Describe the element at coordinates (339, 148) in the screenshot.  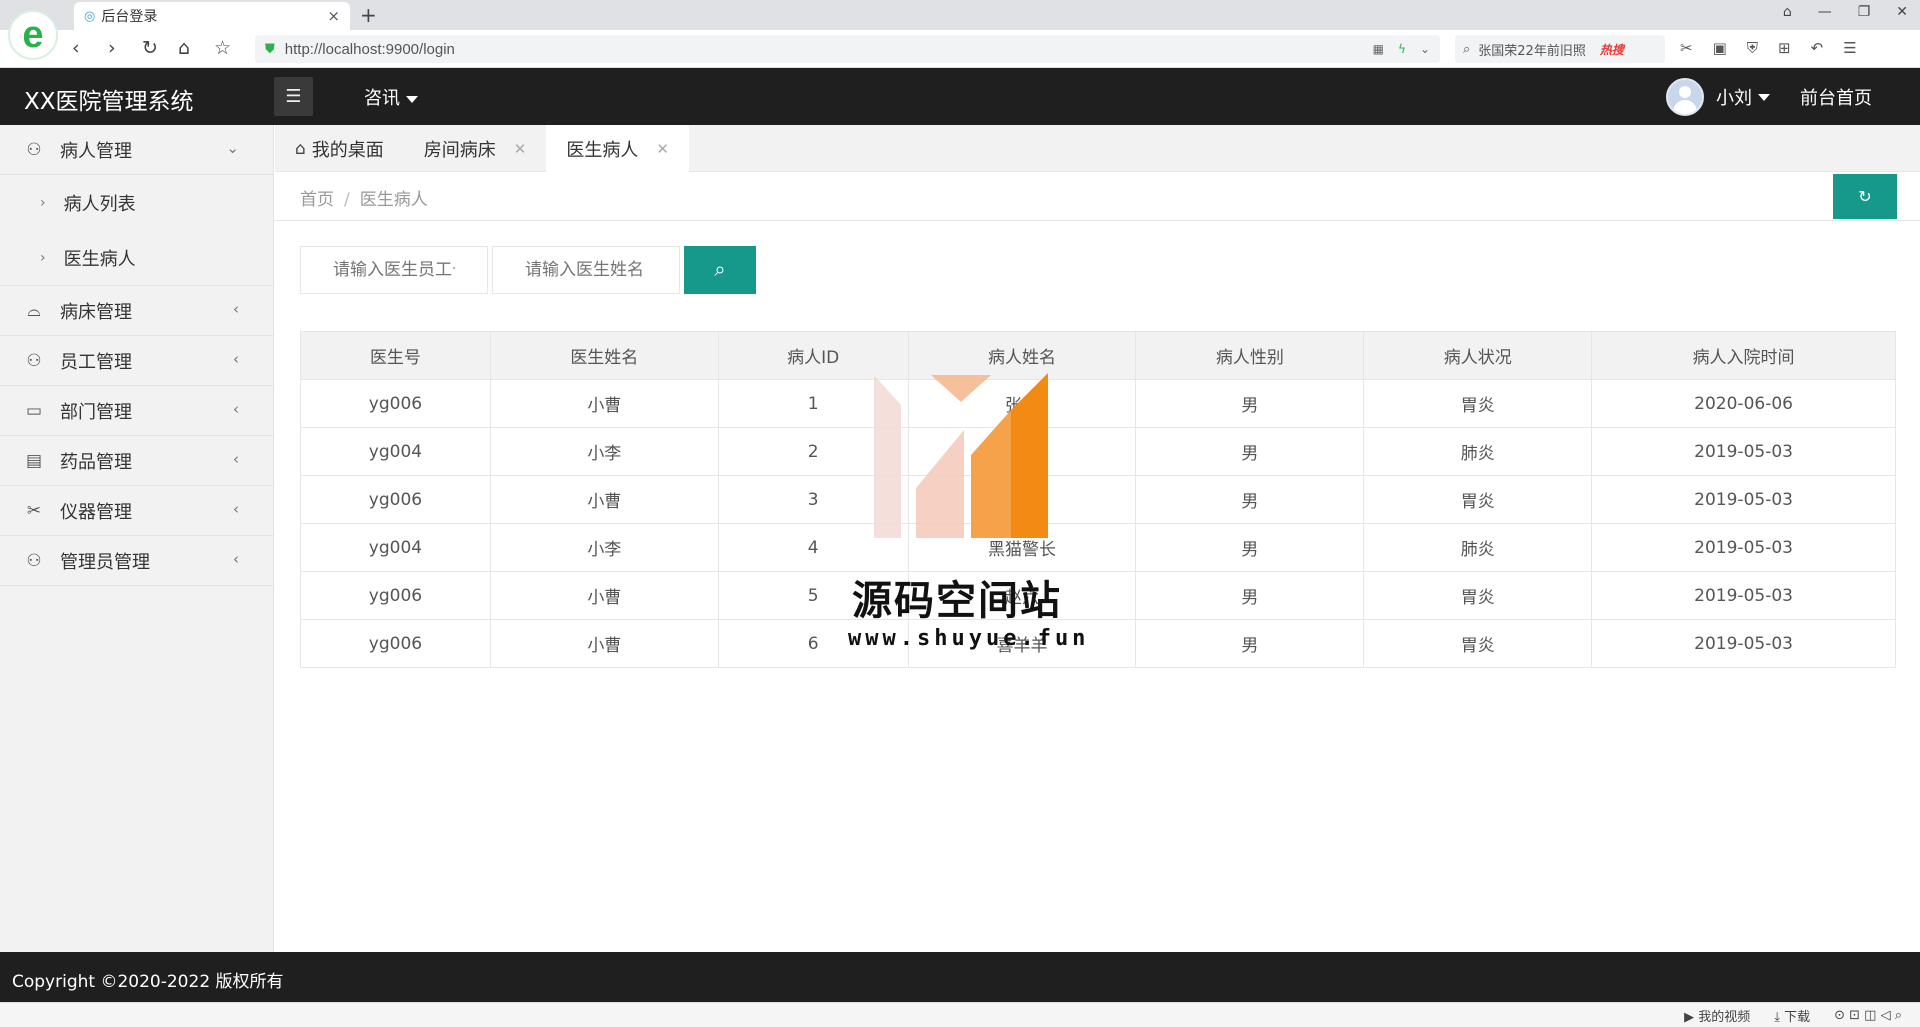
I see `tab-my-desktop: ⌂ 我的桌面` at that location.